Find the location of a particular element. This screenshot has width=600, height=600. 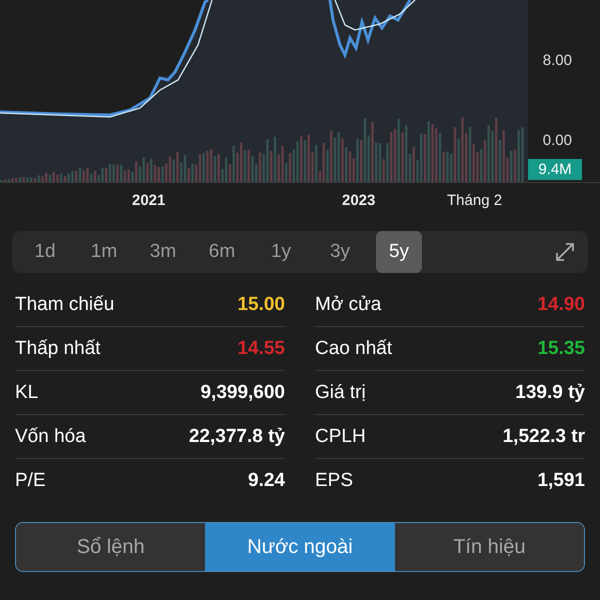

stat-value: 1,591 is located at coordinates (561, 481).